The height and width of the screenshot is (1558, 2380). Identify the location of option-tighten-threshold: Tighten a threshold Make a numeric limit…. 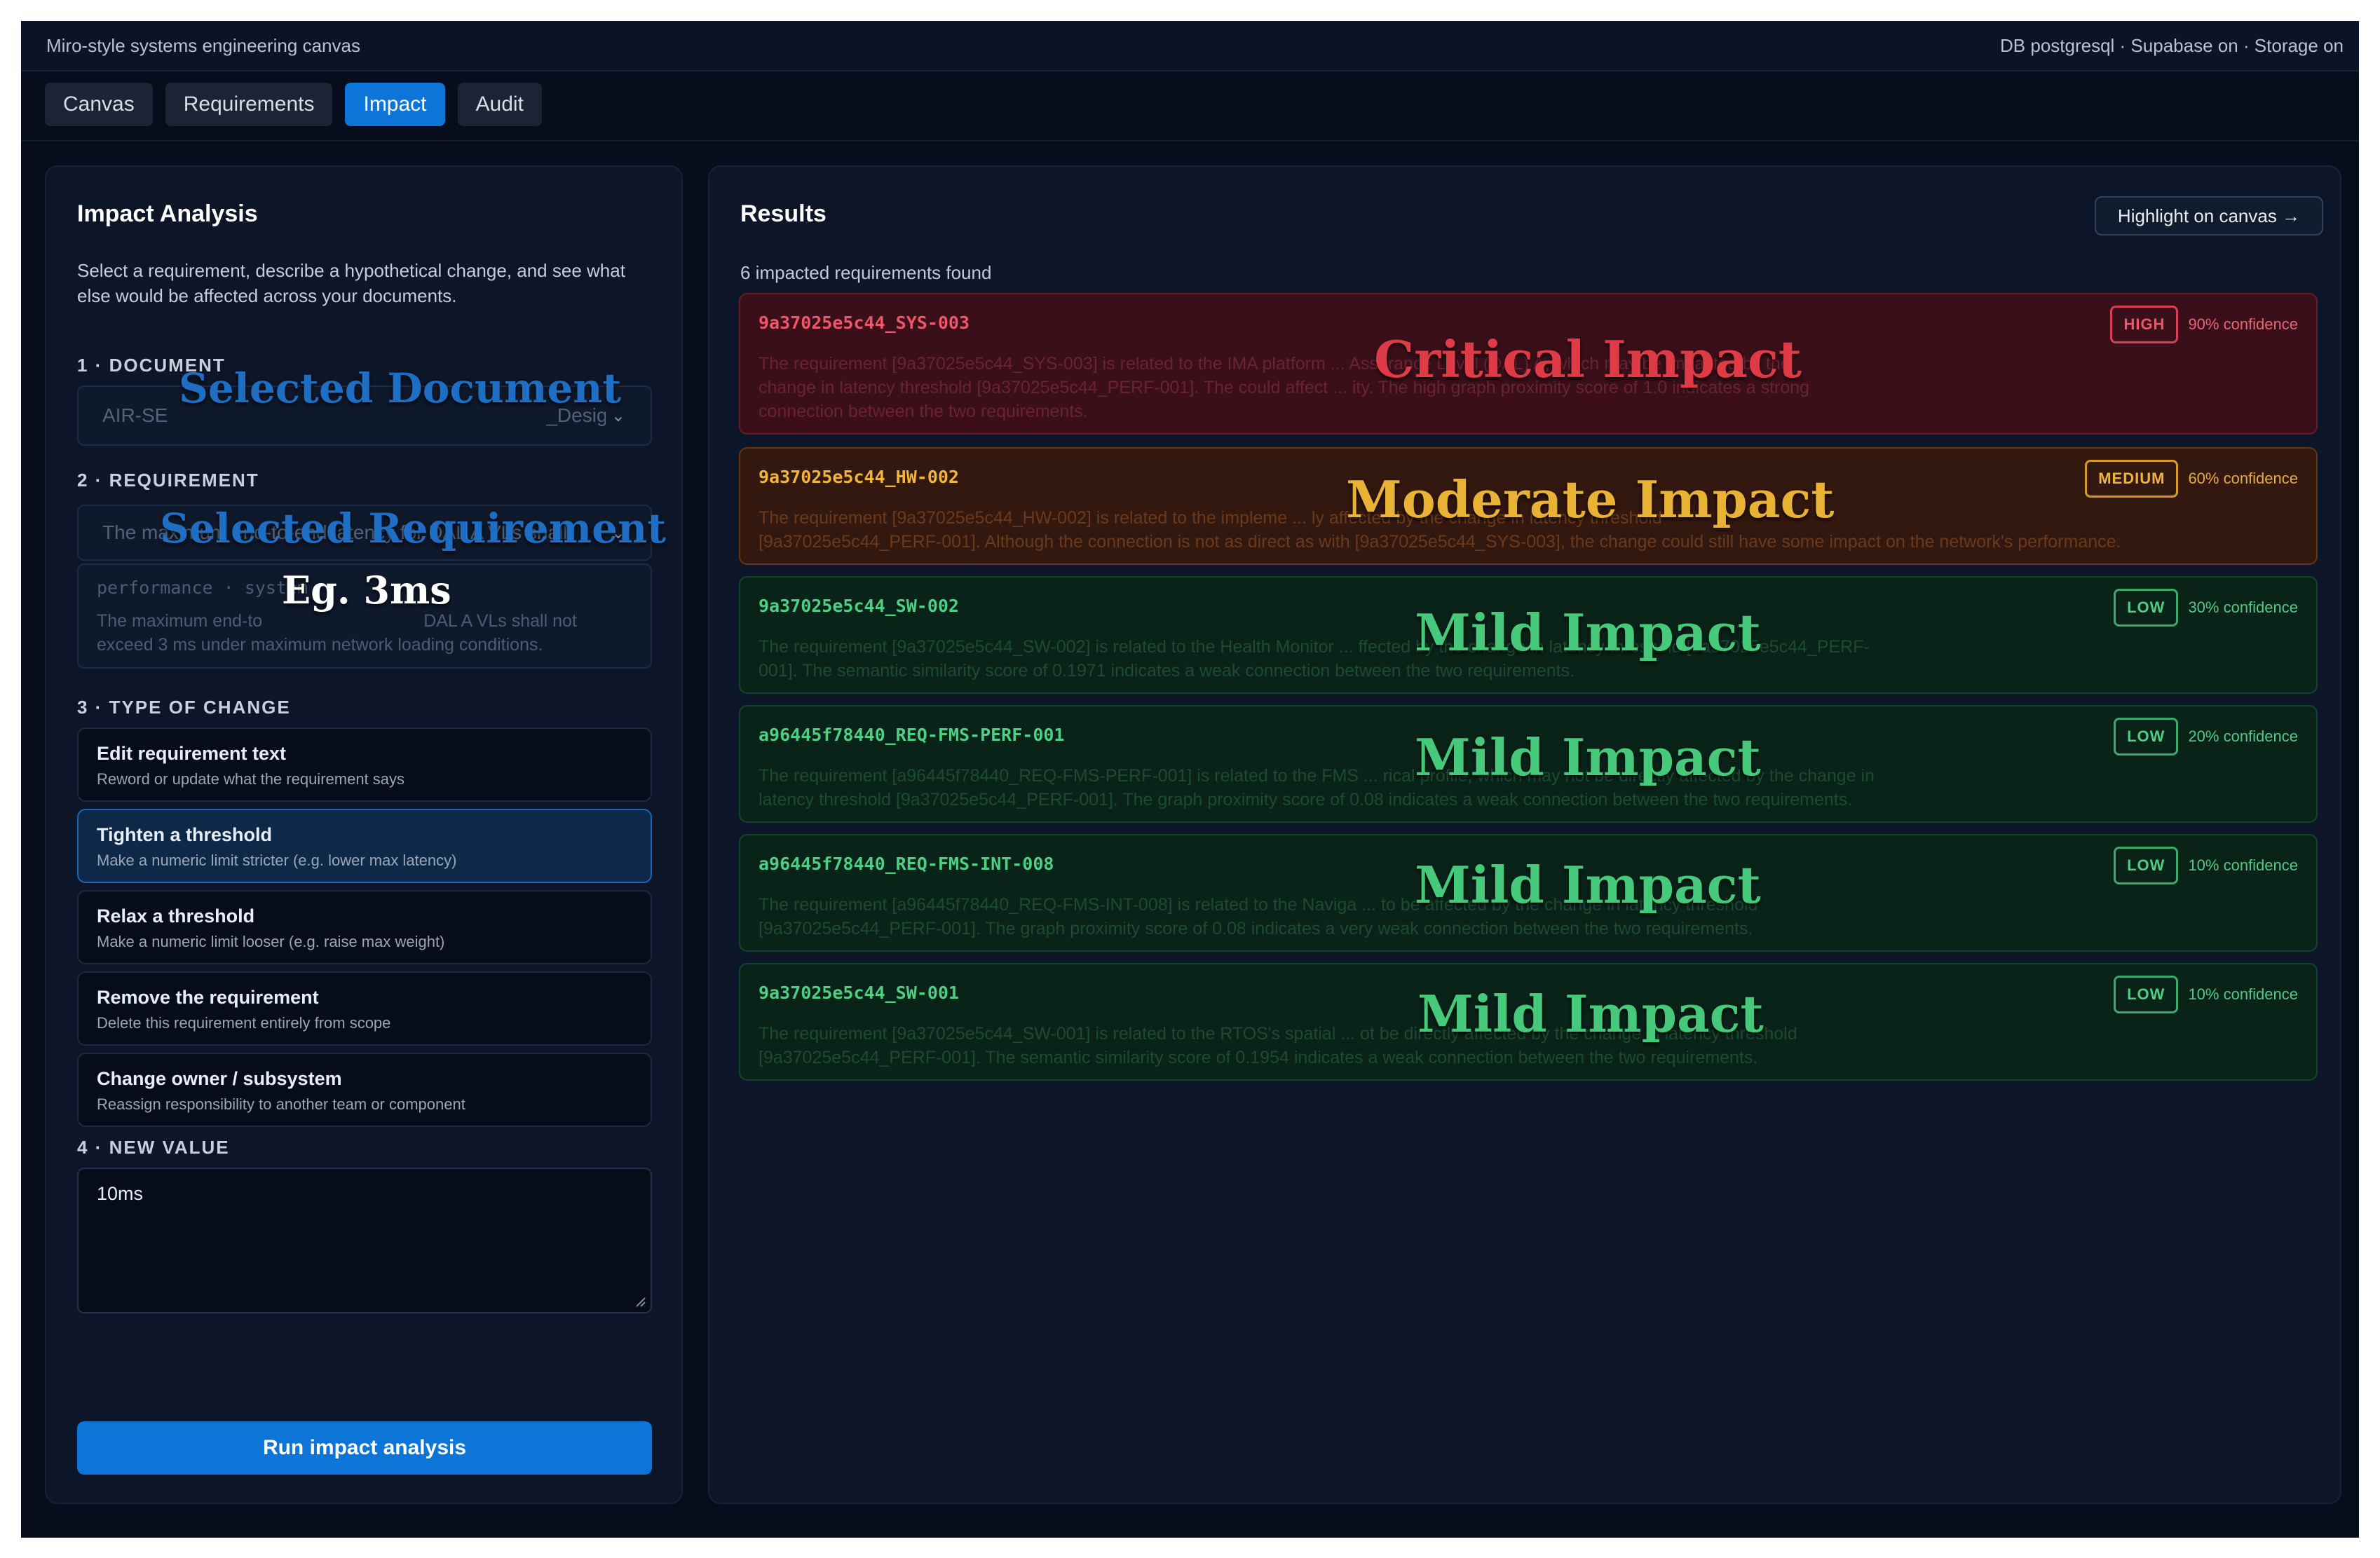
(364, 846).